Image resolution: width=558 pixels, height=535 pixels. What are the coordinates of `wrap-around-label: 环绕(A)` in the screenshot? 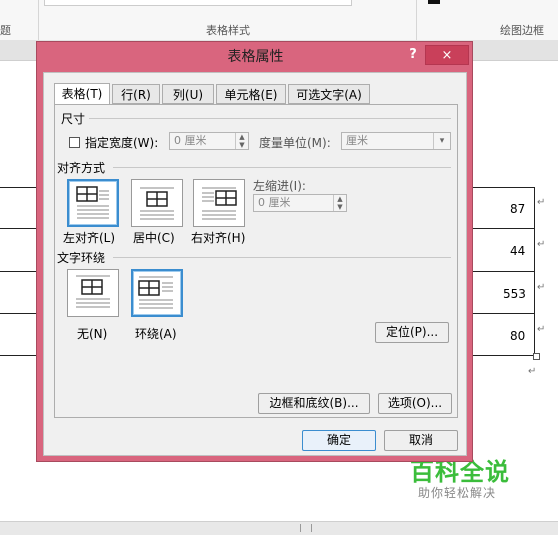 It's located at (156, 334).